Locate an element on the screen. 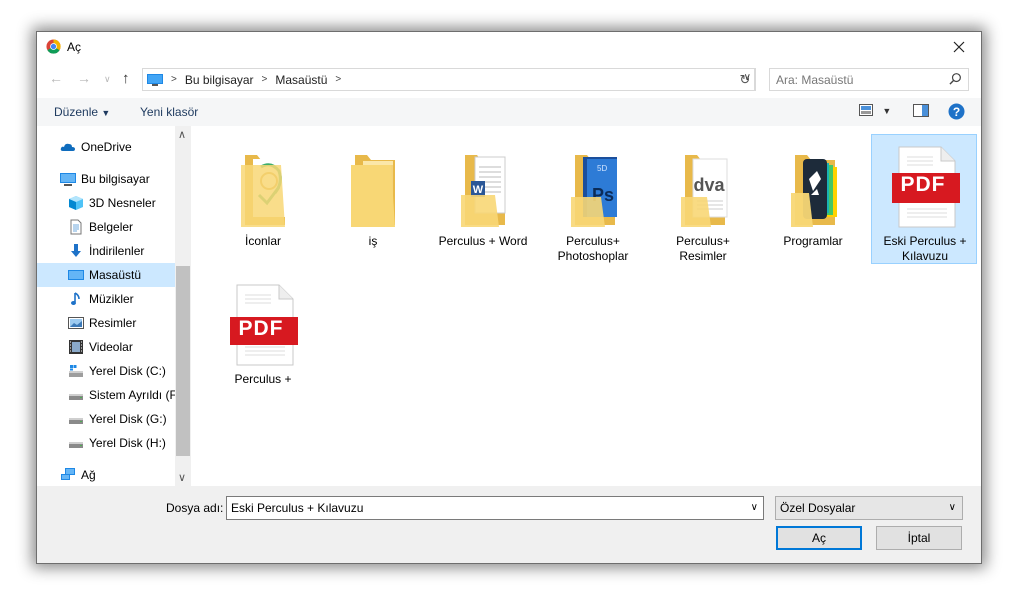 The width and height of the screenshot is (1016, 592). breadcrumb-item-desktop: Masaüstü is located at coordinates (301, 80).